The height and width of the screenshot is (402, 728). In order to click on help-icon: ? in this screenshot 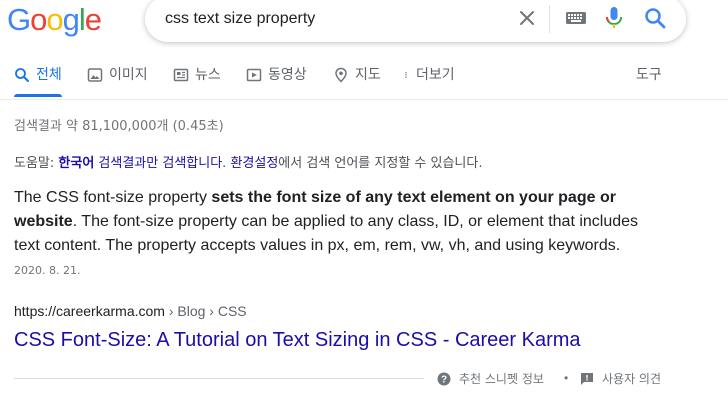, I will do `click(444, 378)`.